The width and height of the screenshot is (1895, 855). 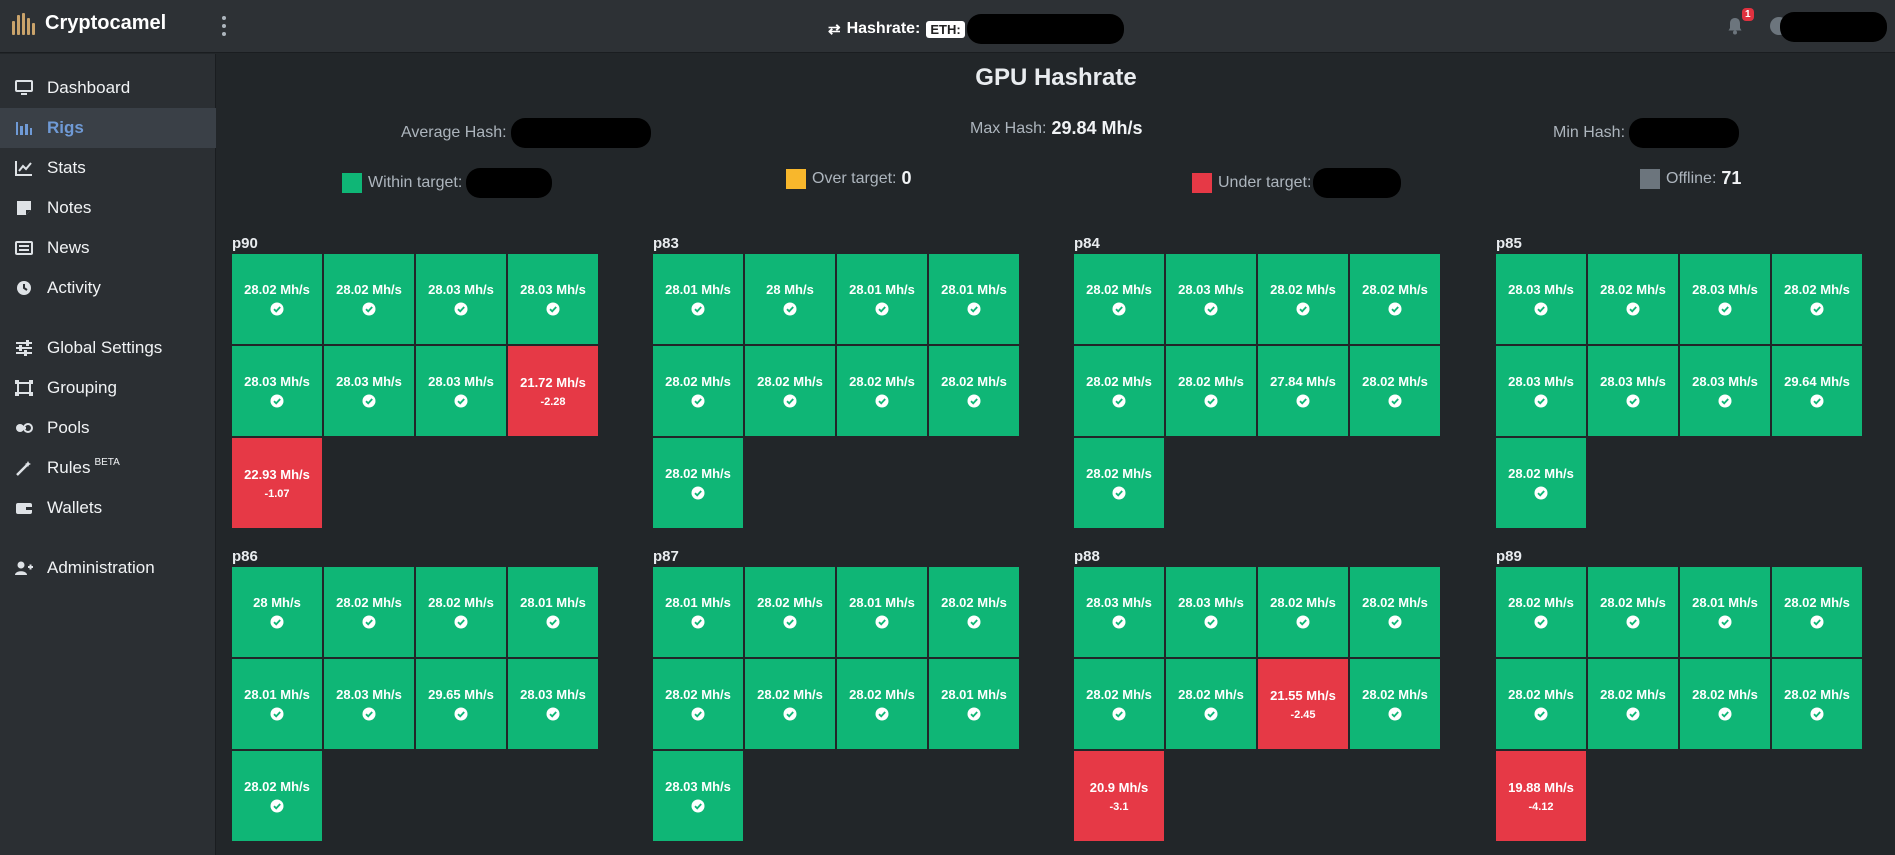 What do you see at coordinates (1686, 244) in the screenshot?
I see `rig-name: p85` at bounding box center [1686, 244].